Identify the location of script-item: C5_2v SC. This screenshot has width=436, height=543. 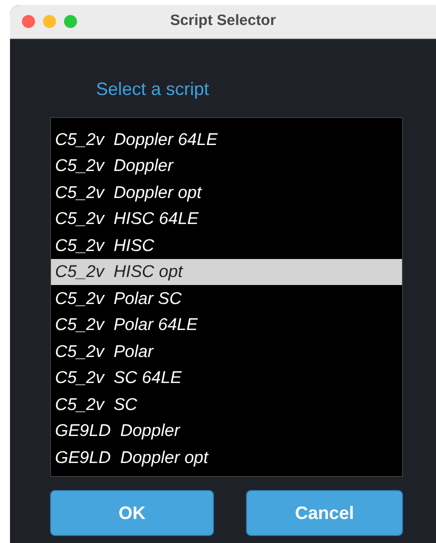
(226, 404).